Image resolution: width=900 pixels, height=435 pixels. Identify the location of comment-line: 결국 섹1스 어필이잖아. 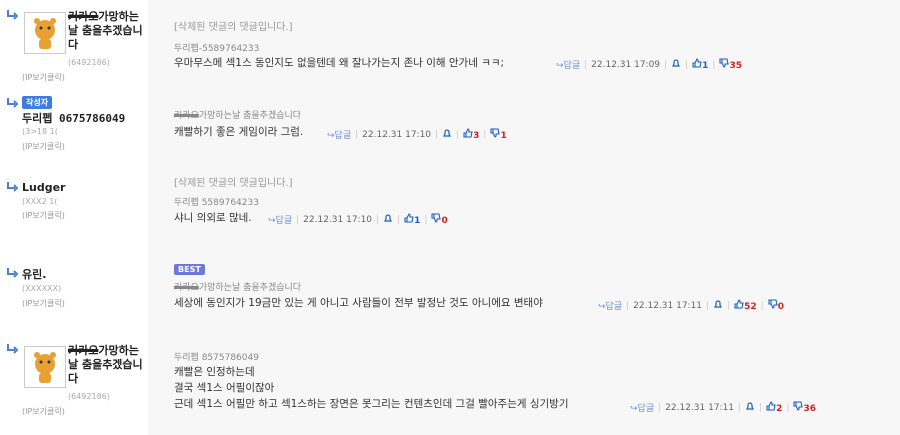
(224, 388).